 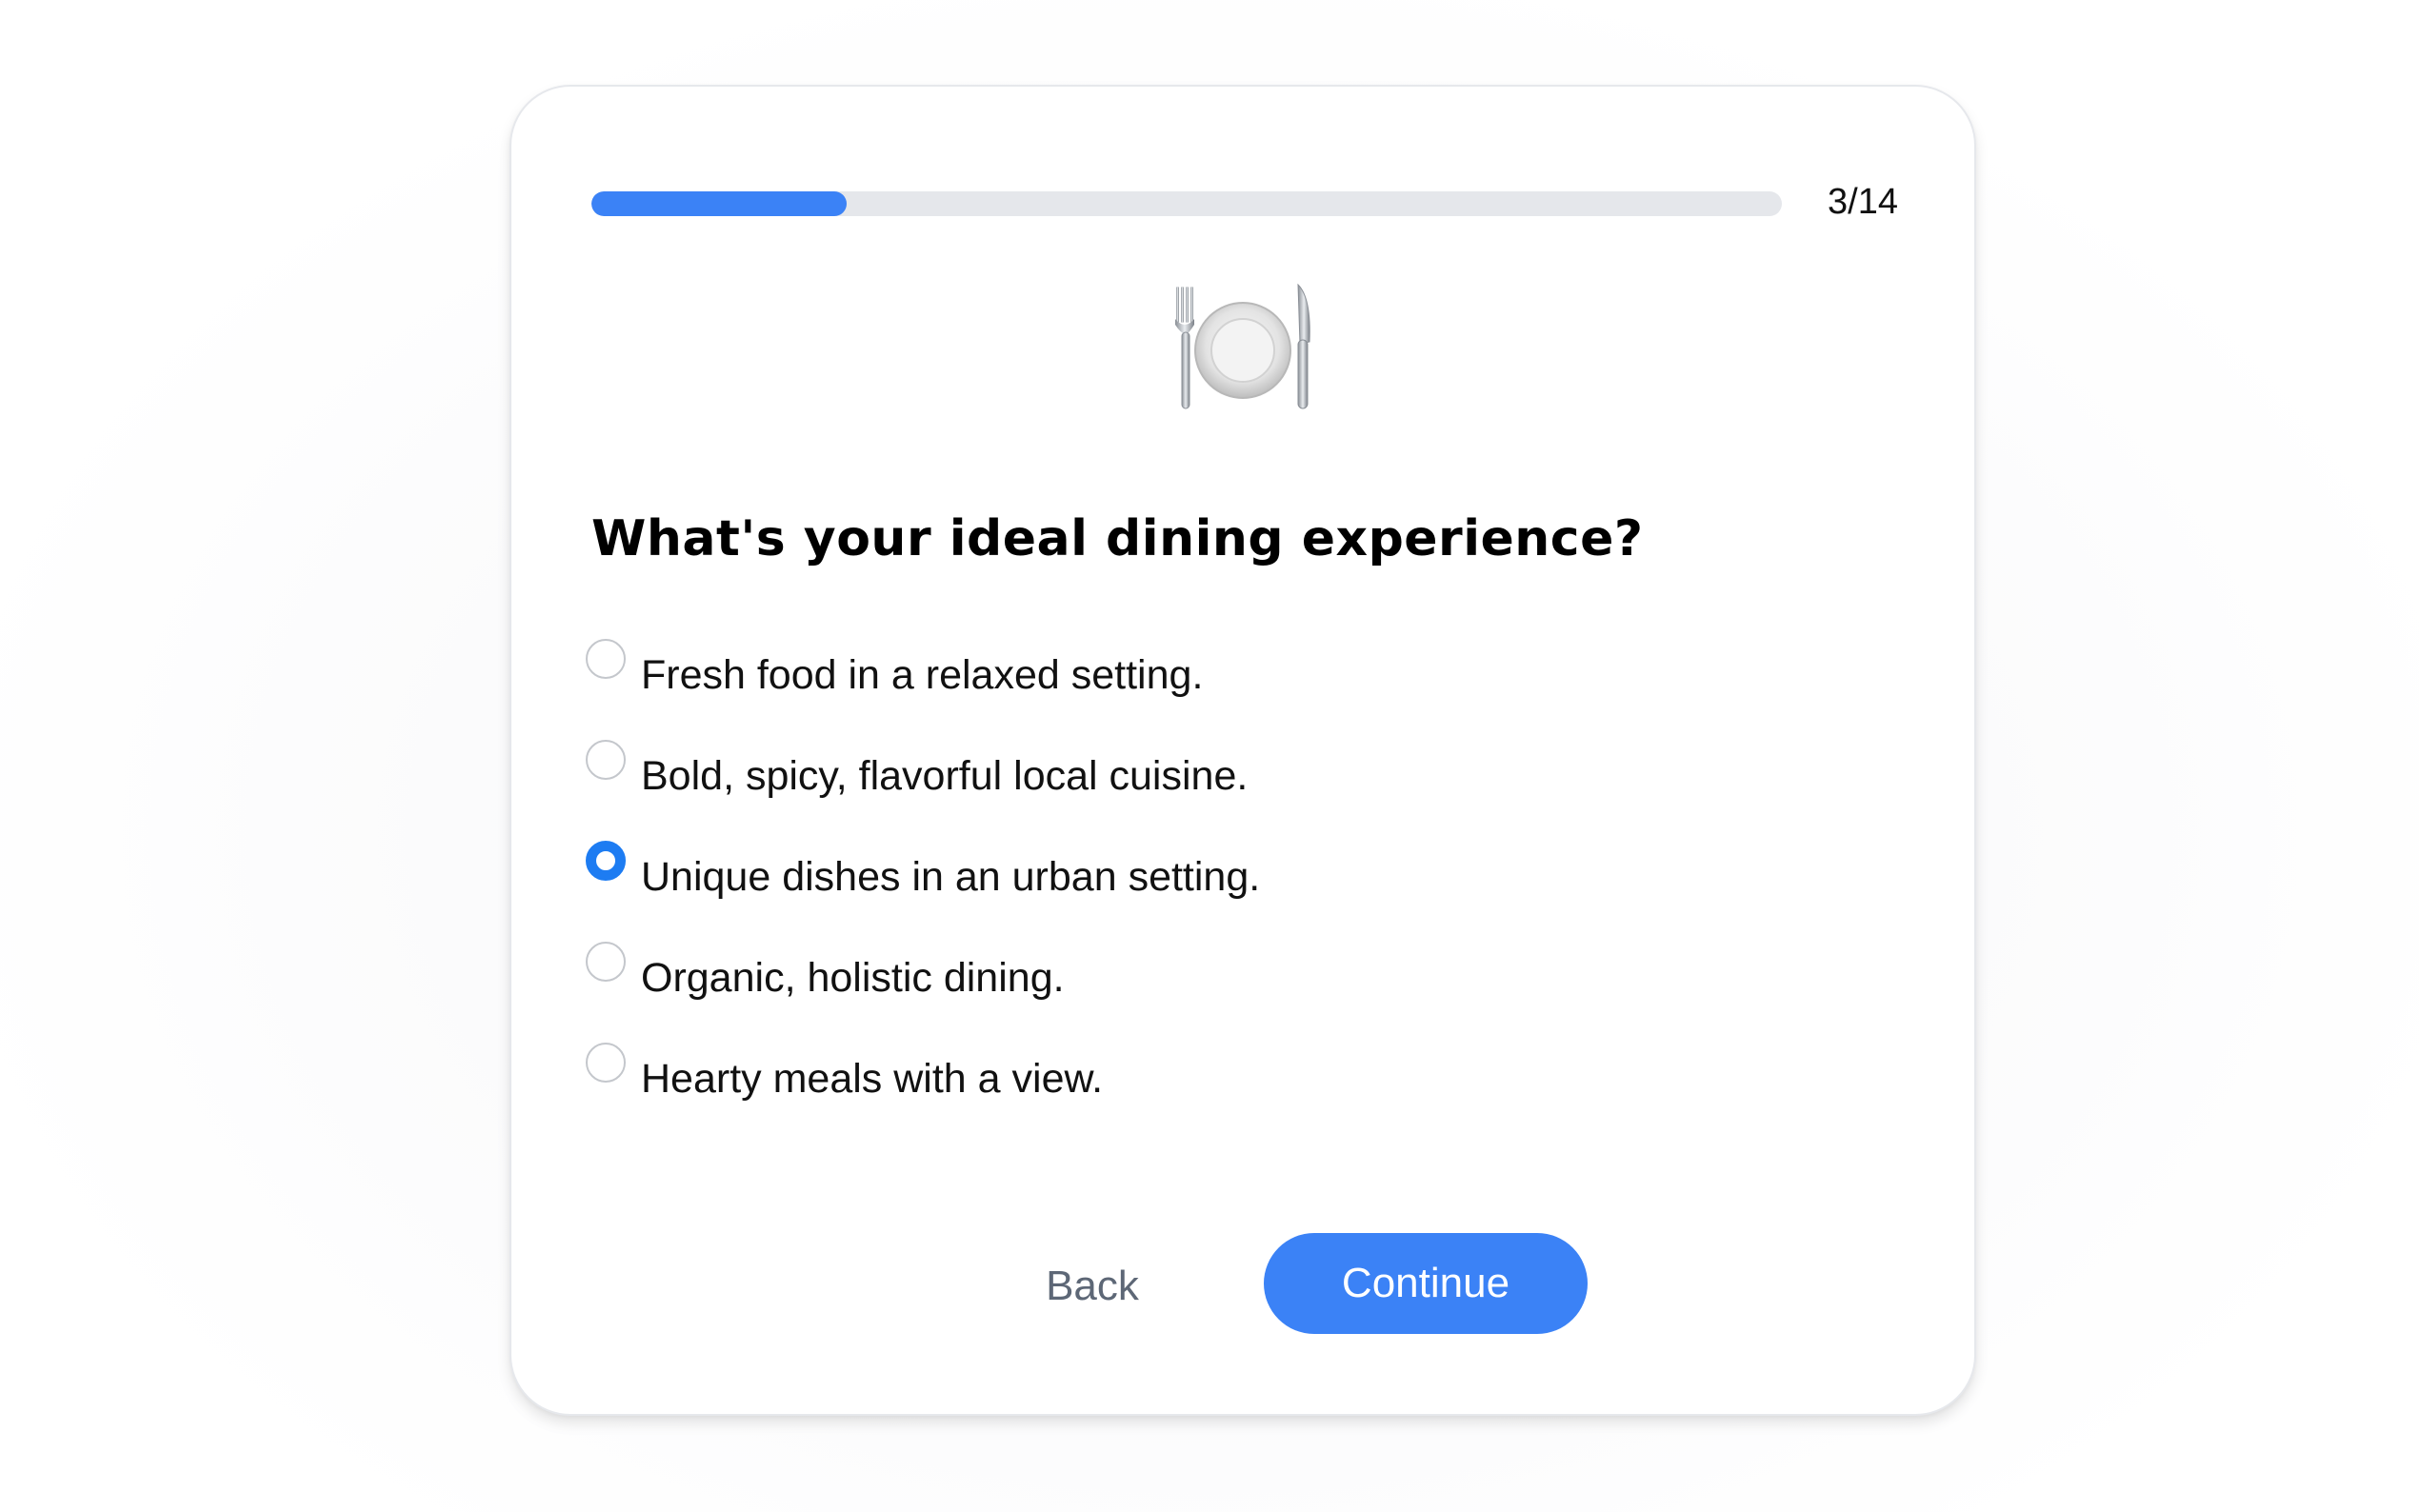 I want to click on back-button: Back, so click(x=1092, y=1286).